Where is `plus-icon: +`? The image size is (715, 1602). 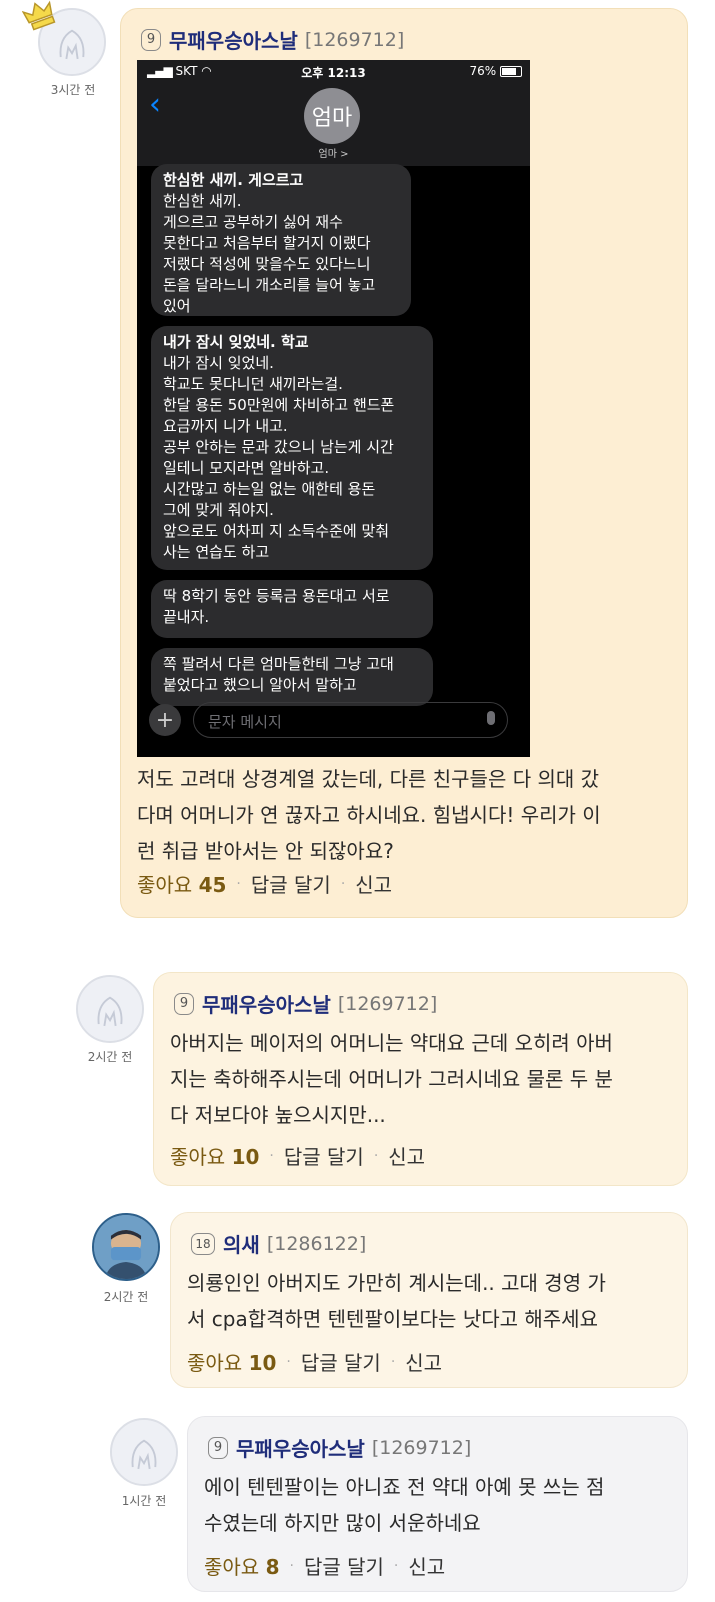
plus-icon: + is located at coordinates (165, 720).